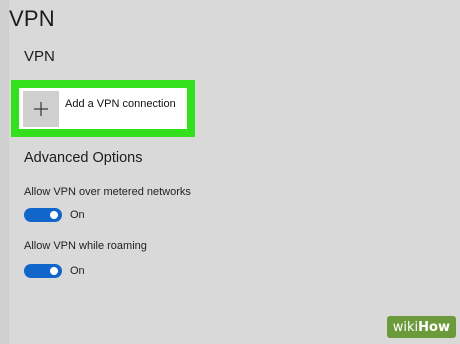  Describe the element at coordinates (77, 271) in the screenshot. I see `roaming-state: On` at that location.